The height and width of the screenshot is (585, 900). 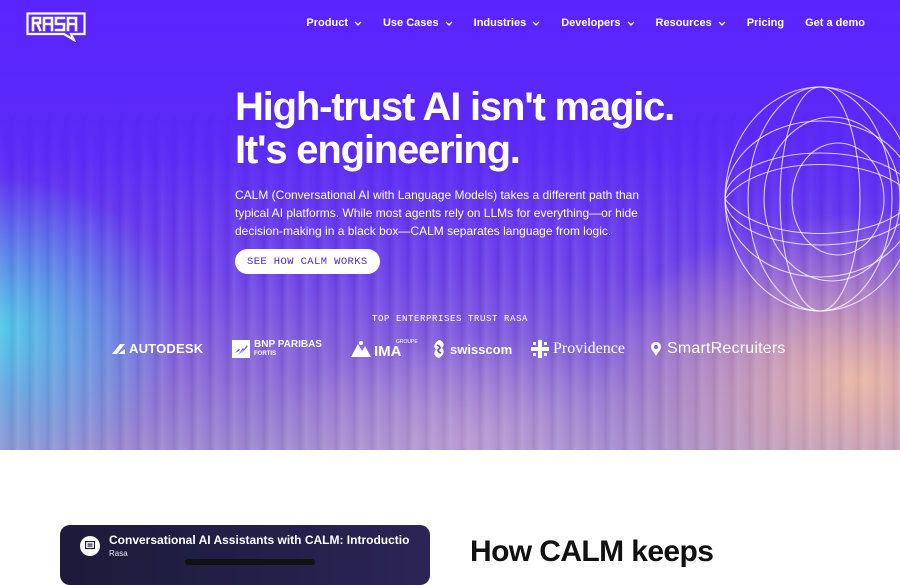 I want to click on wireframe-globe-graphic, so click(x=812, y=199).